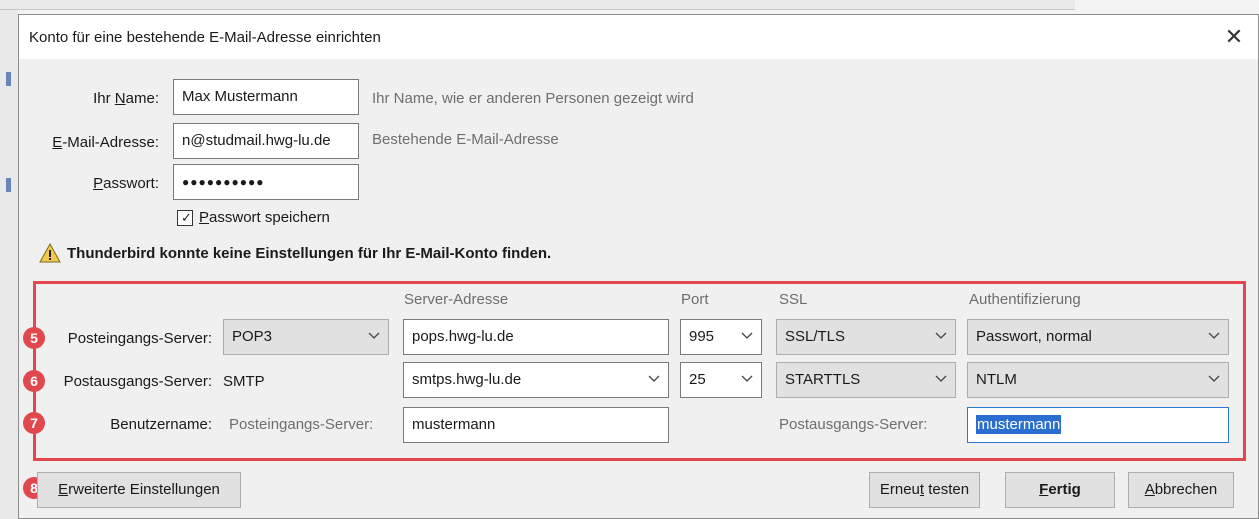 The width and height of the screenshot is (1259, 519). Describe the element at coordinates (266, 182) in the screenshot. I see `password-field: ●●●●●●●●●●` at that location.